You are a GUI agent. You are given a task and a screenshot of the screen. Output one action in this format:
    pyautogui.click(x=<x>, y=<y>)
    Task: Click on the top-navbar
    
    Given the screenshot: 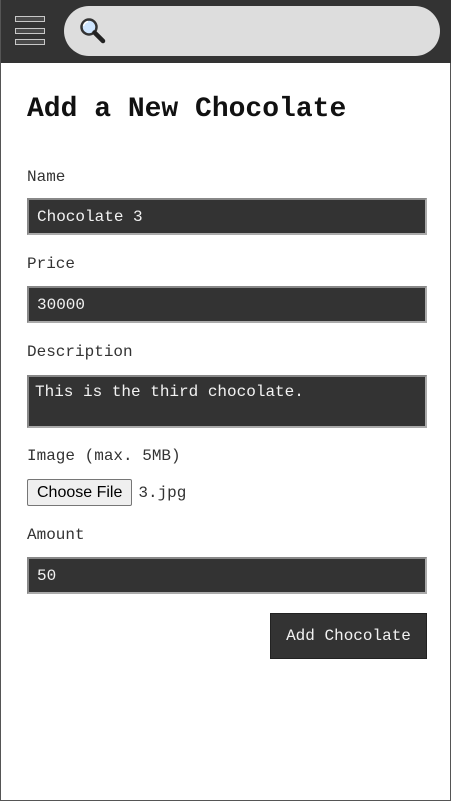 What is the action you would take?
    pyautogui.click(x=226, y=31)
    